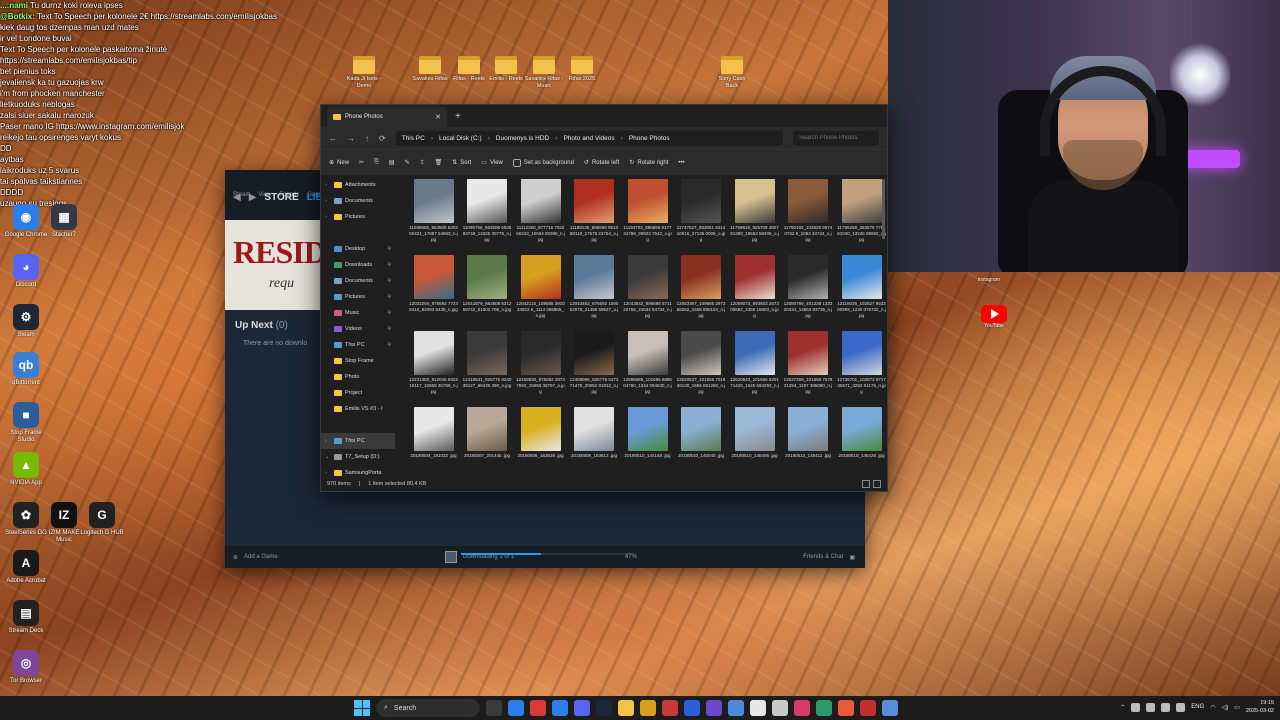 This screenshot has width=1280, height=720. I want to click on rotate-right-button: ↻ Rotate right, so click(648, 163).